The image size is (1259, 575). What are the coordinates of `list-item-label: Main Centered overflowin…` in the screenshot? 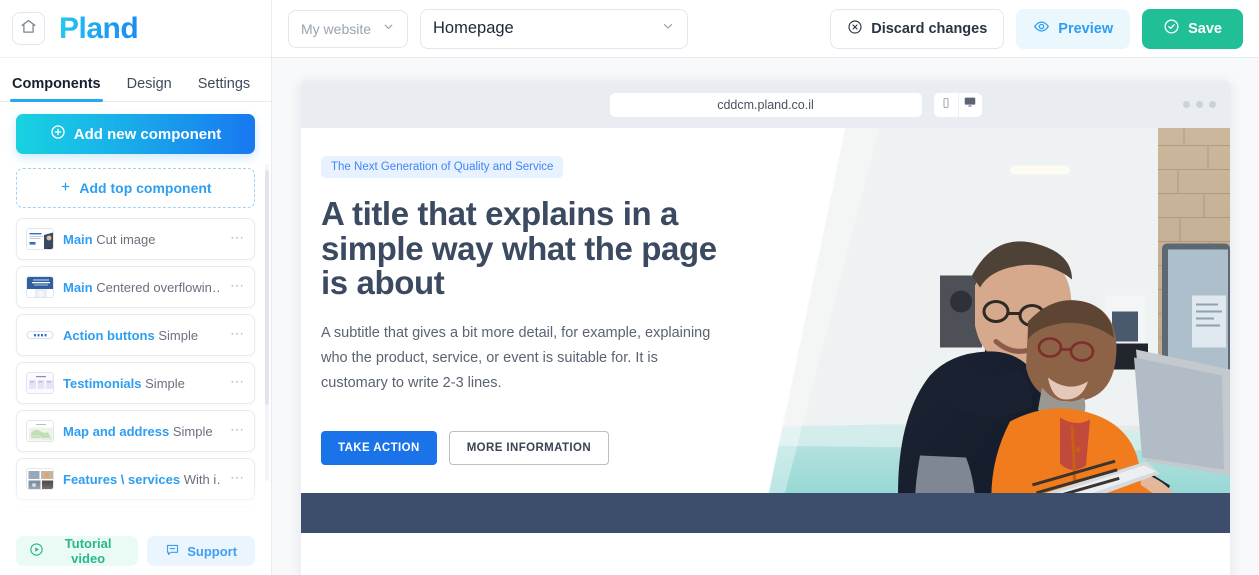 It's located at (142, 287).